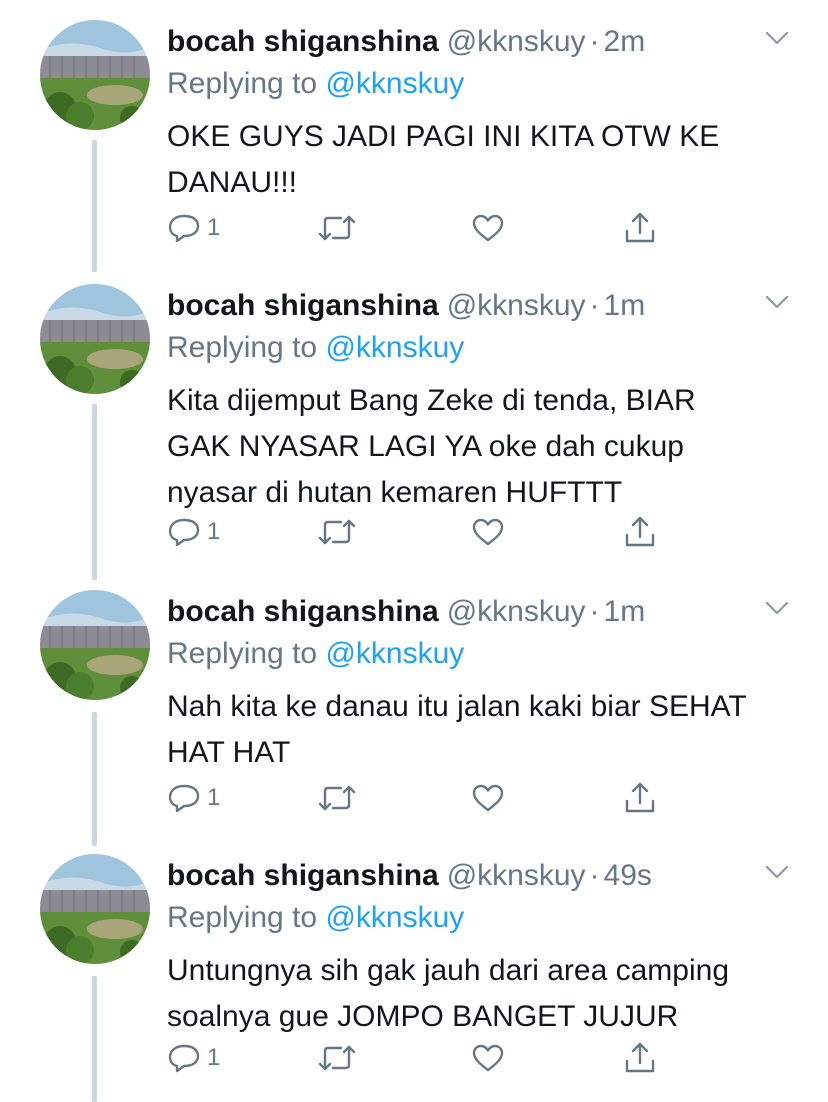 Image resolution: width=828 pixels, height=1102 pixels. I want to click on tweet-header: bocah shiganshina @kknskuy · 1m, so click(477, 612).